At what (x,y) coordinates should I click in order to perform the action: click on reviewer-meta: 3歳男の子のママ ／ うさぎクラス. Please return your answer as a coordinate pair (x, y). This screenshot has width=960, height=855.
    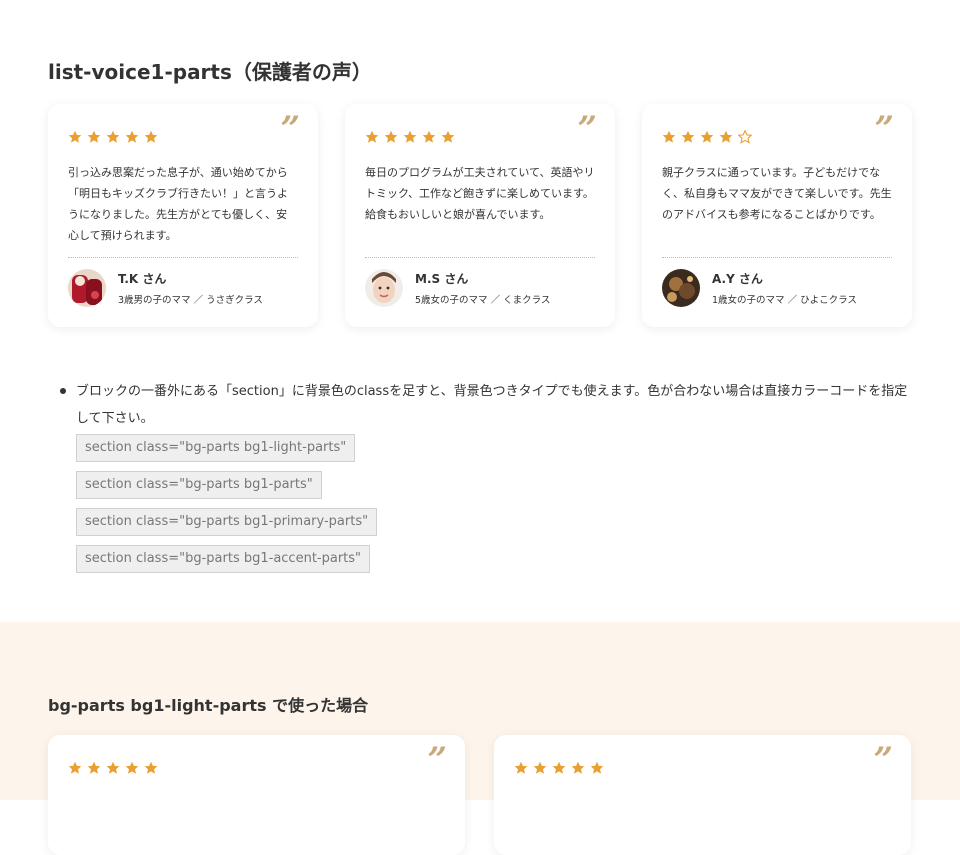
    Looking at the image, I should click on (190, 300).